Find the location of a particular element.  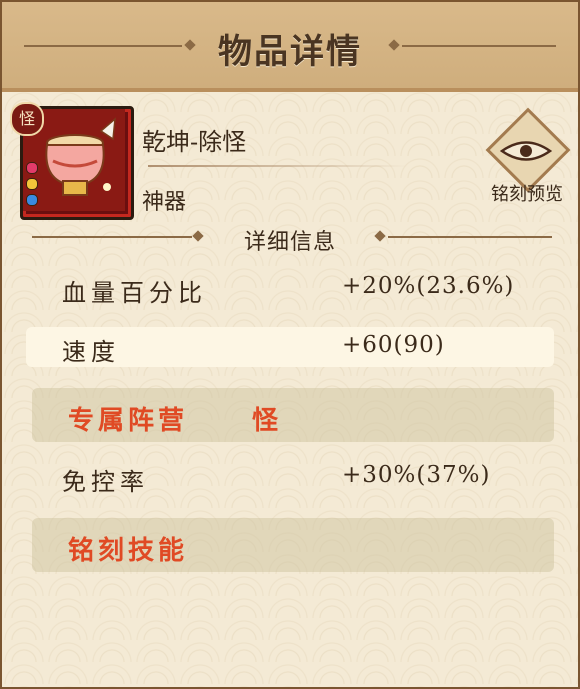

faction-value: 怪 is located at coordinates (265, 421).